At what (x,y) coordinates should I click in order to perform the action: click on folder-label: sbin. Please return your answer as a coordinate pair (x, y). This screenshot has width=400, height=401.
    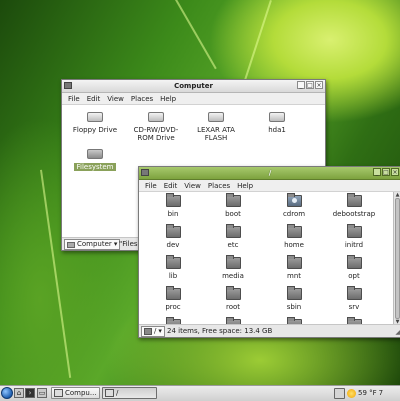
    Looking at the image, I should click on (294, 307).